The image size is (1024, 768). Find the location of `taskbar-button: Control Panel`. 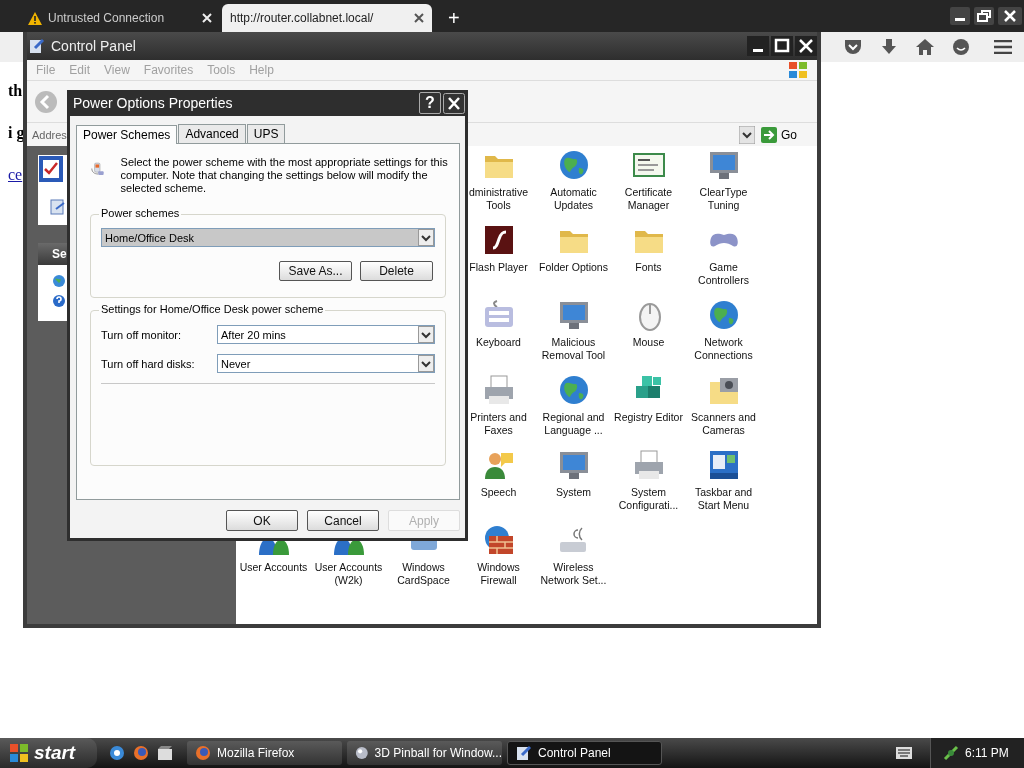

taskbar-button: Control Panel is located at coordinates (584, 753).